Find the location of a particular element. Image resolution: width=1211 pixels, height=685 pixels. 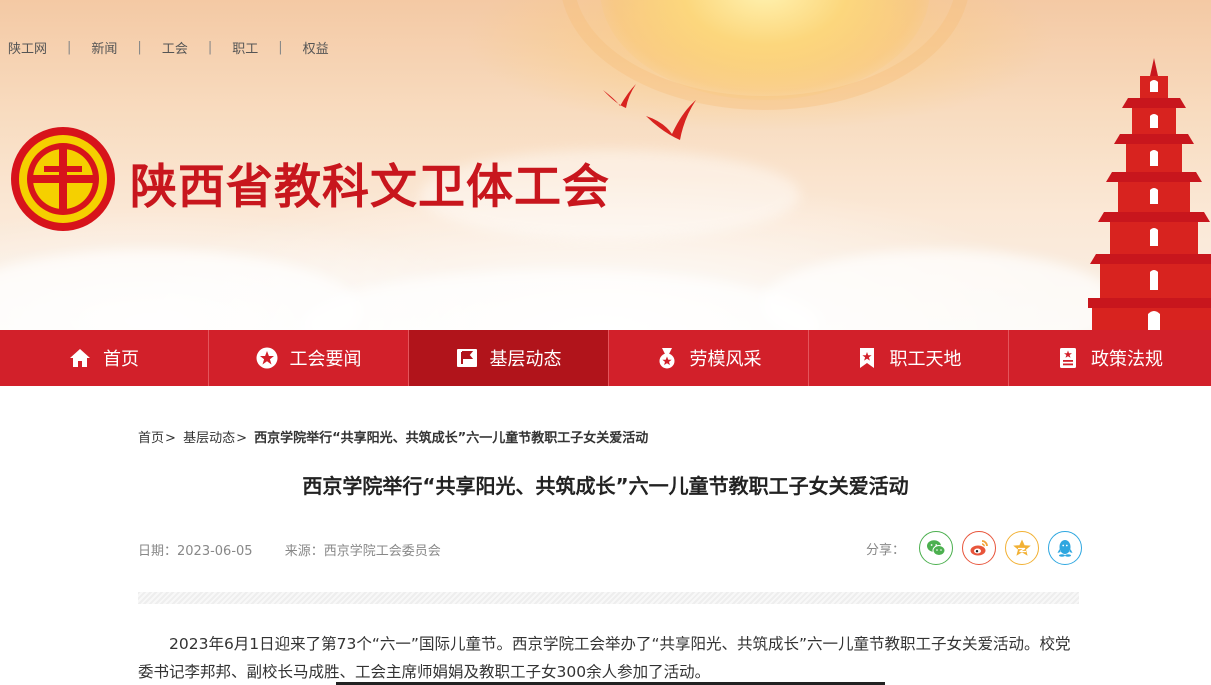

star-circle-icon is located at coordinates (266, 358).